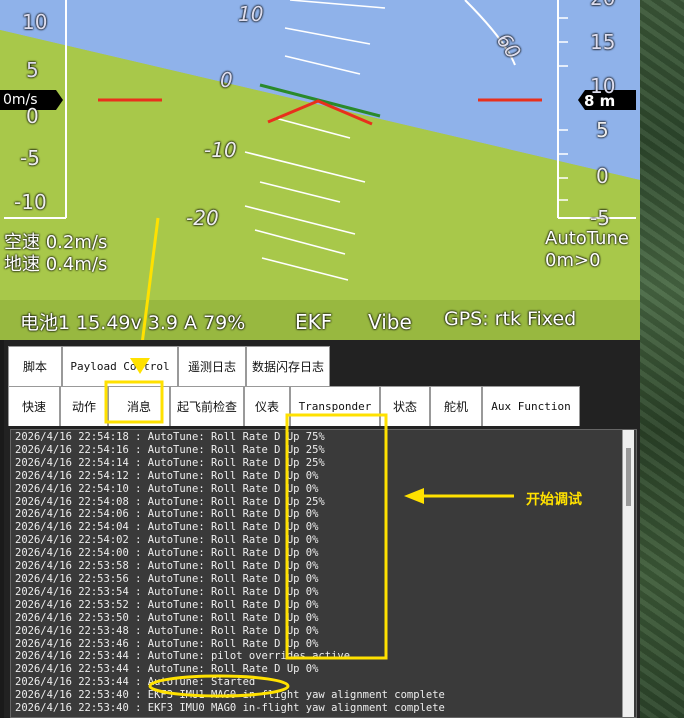 Image resolution: width=684 pixels, height=718 pixels. What do you see at coordinates (628, 573) in the screenshot?
I see `log-scrollbar` at bounding box center [628, 573].